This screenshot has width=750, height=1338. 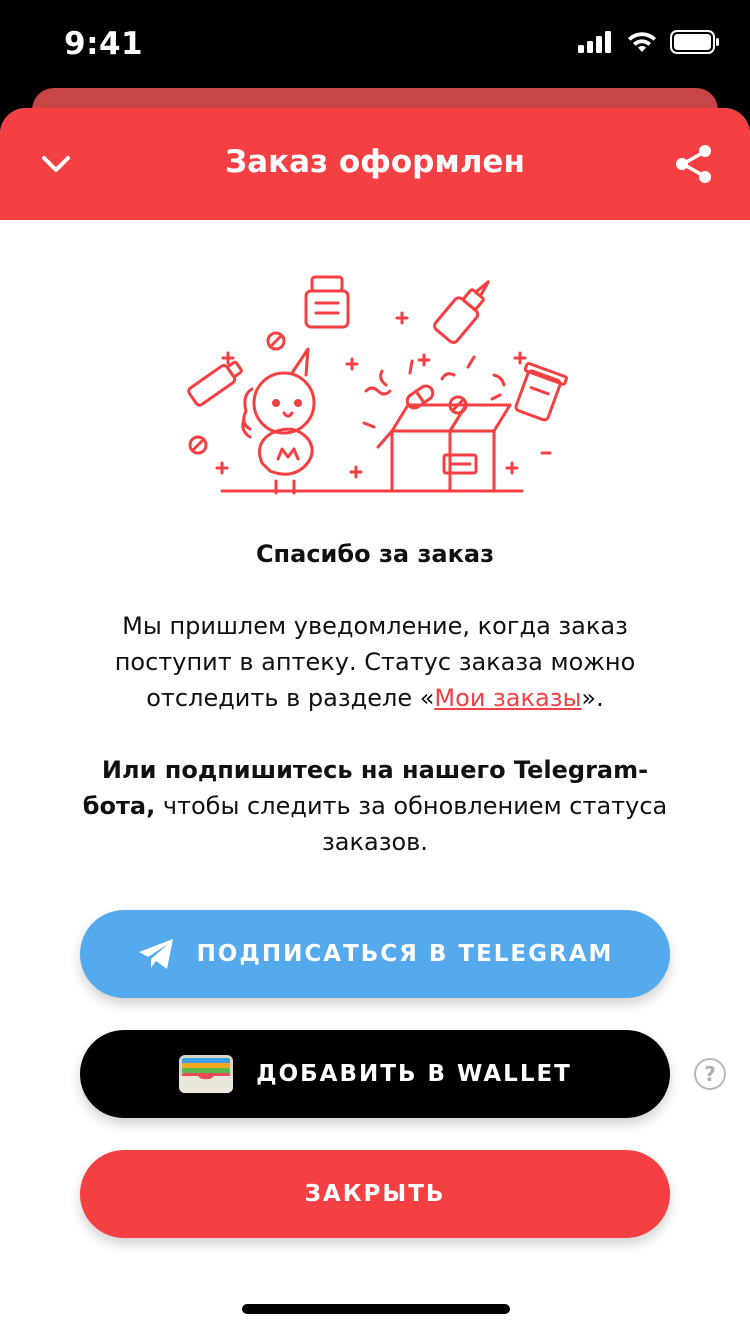 What do you see at coordinates (405, 954) in the screenshot?
I see `subscribe-telegram-label: ПОДПИСАТЬСЯ В TELEGRAM` at bounding box center [405, 954].